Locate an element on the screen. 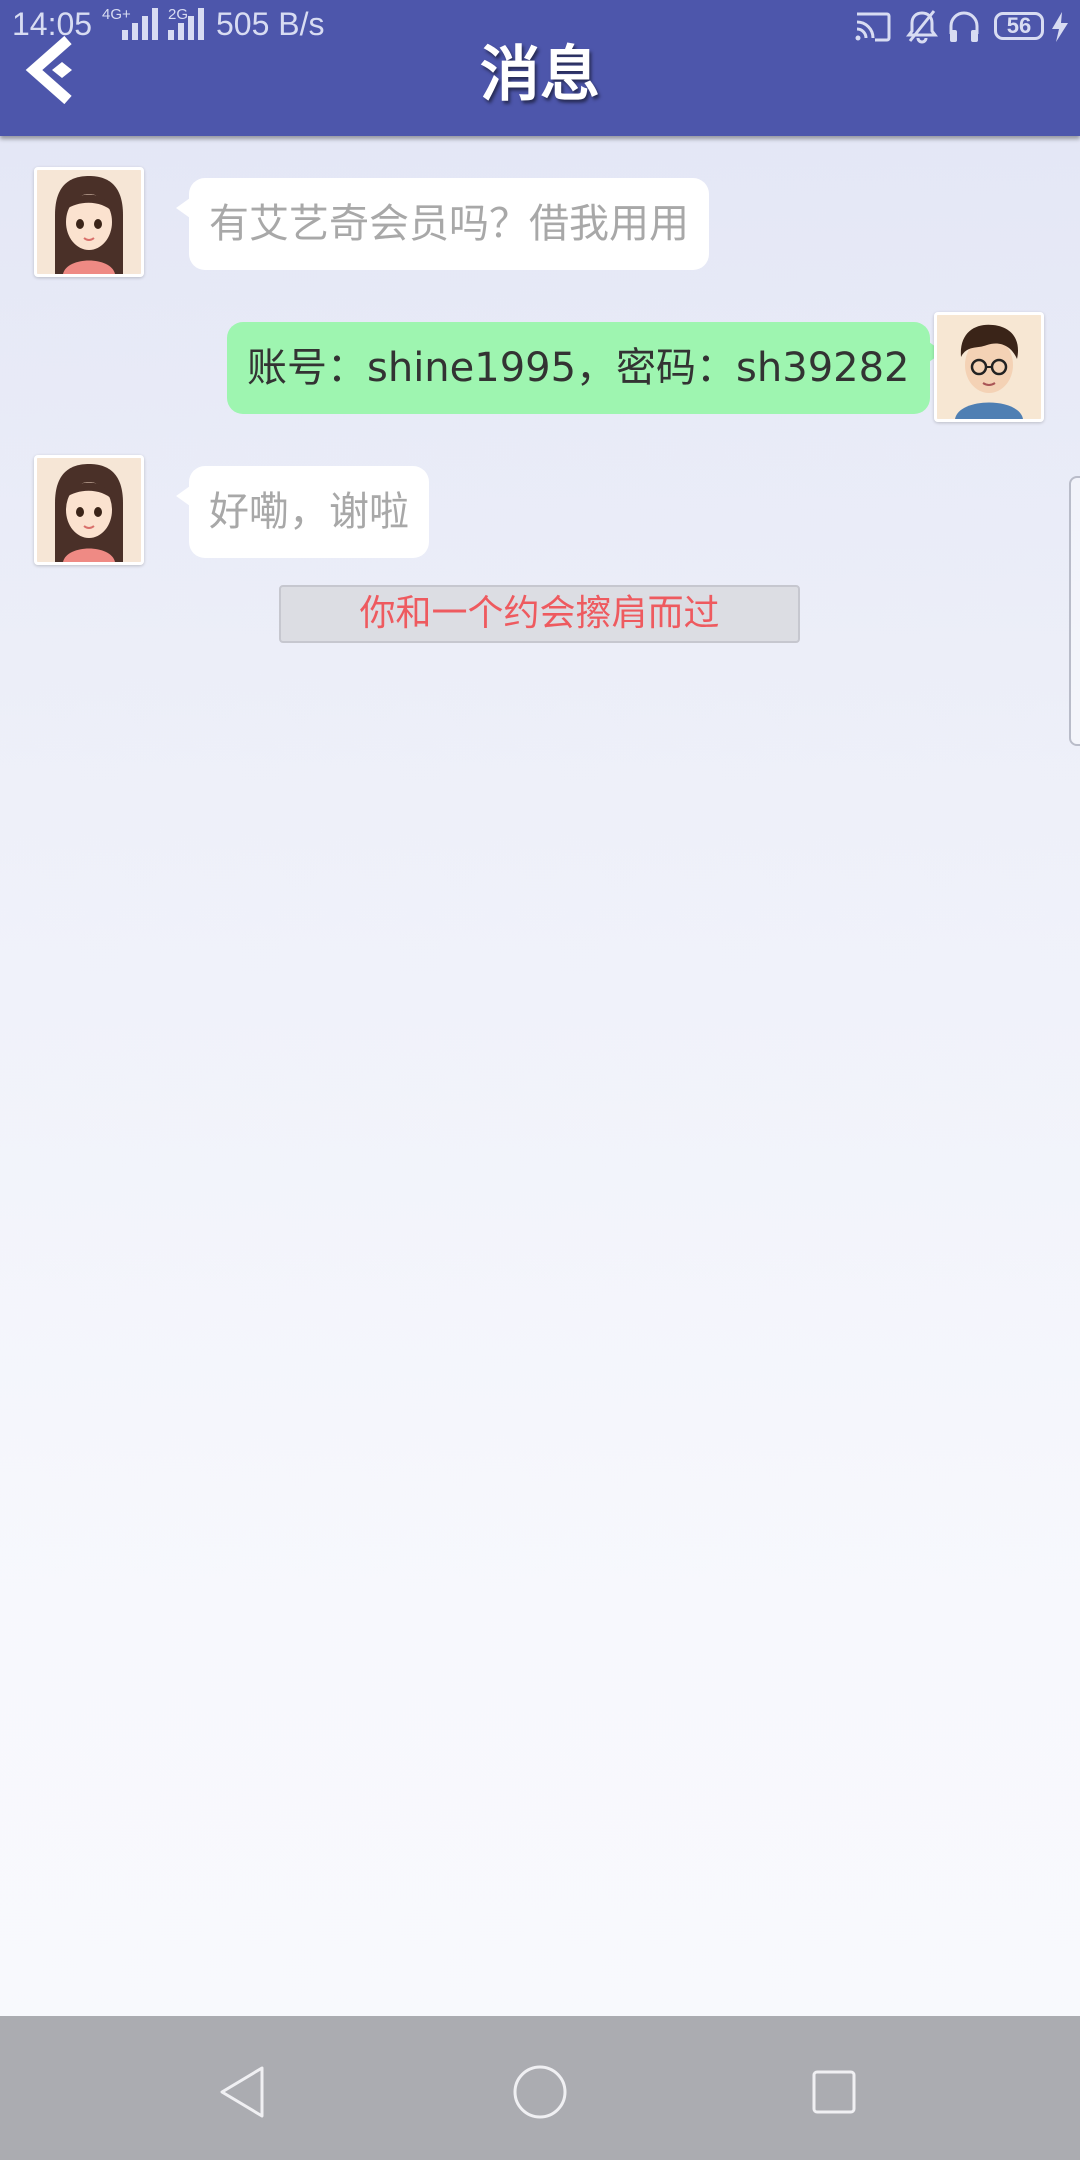  message-bubble-received: 好嘞，谢啦 is located at coordinates (302, 512).